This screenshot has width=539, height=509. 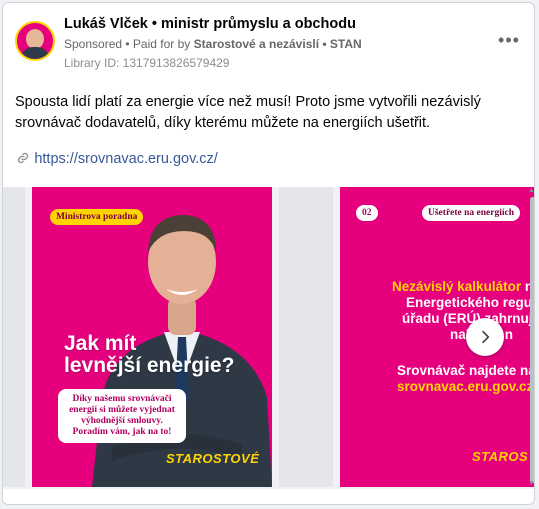 I want to click on slide-2-line-2: Energetického regulační, so click(x=470, y=302).